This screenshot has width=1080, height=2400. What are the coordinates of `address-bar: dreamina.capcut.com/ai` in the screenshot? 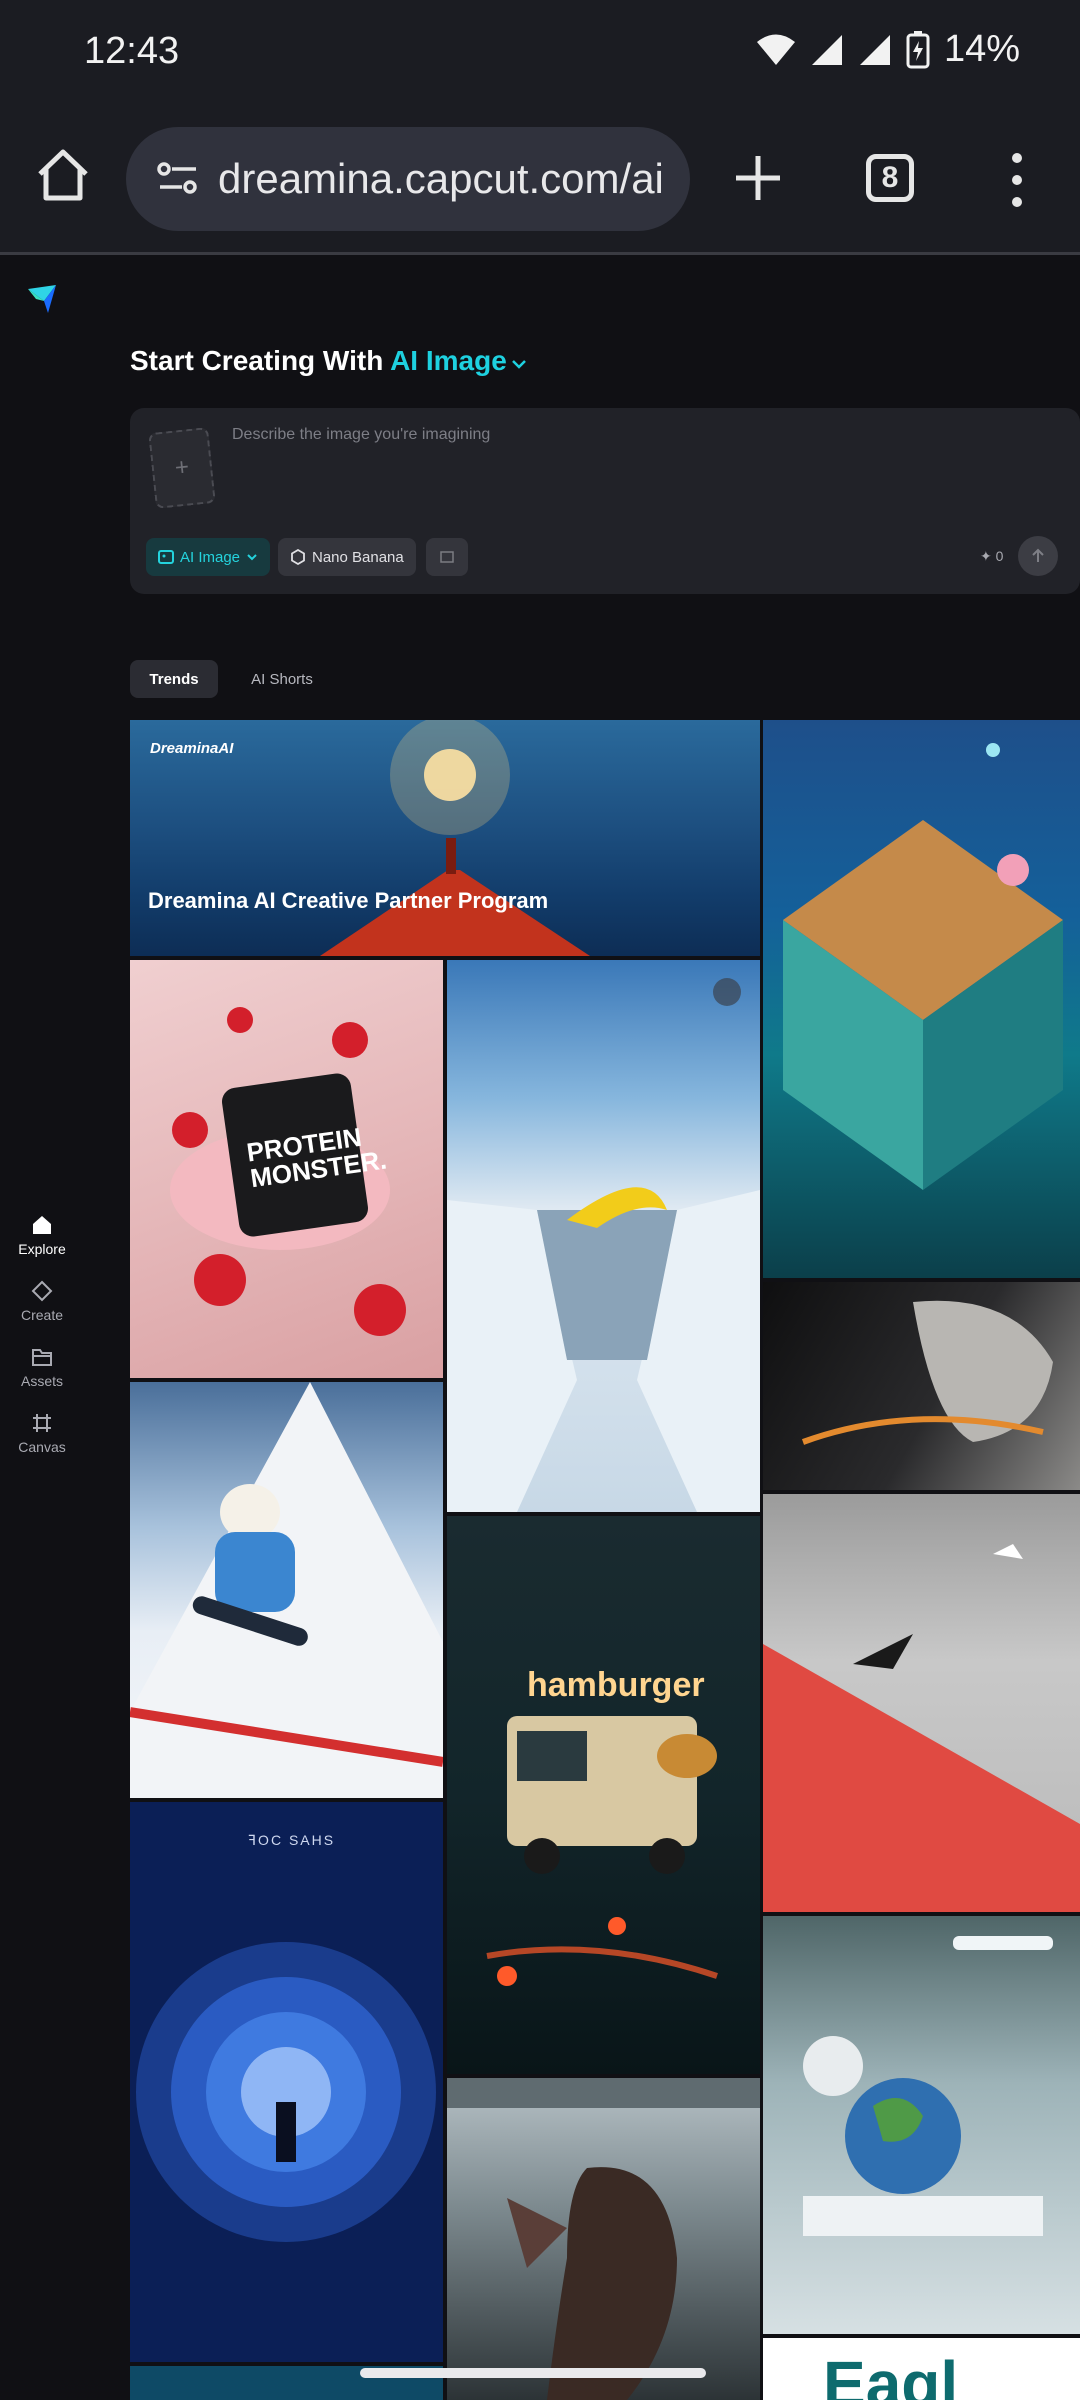 It's located at (408, 179).